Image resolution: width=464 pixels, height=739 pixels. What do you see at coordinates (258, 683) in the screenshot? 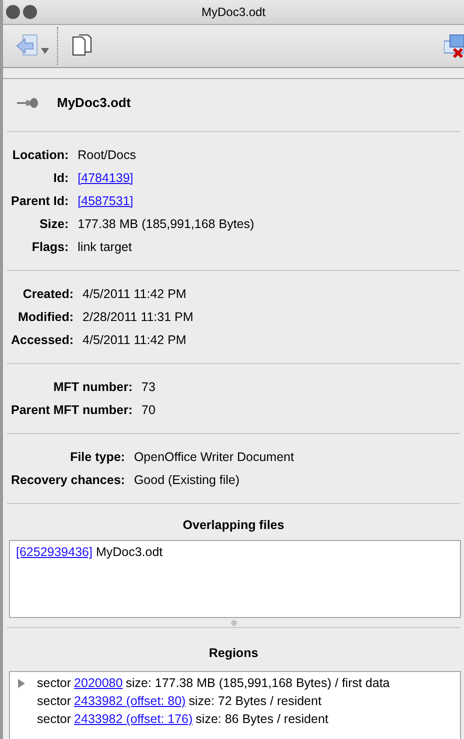
I see `region-info: size: 177.38 MB (185,991,168 Bytes) / first data` at bounding box center [258, 683].